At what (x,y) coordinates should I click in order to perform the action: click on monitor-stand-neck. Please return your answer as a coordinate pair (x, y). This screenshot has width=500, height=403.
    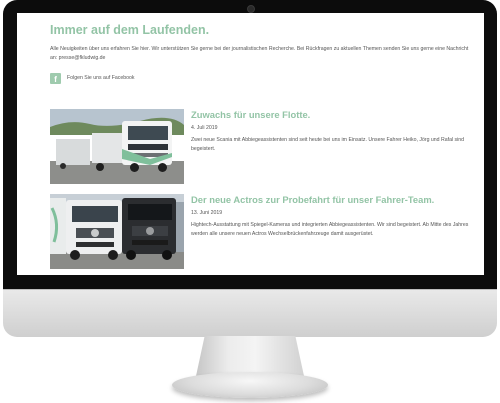
    Looking at the image, I should click on (250, 356).